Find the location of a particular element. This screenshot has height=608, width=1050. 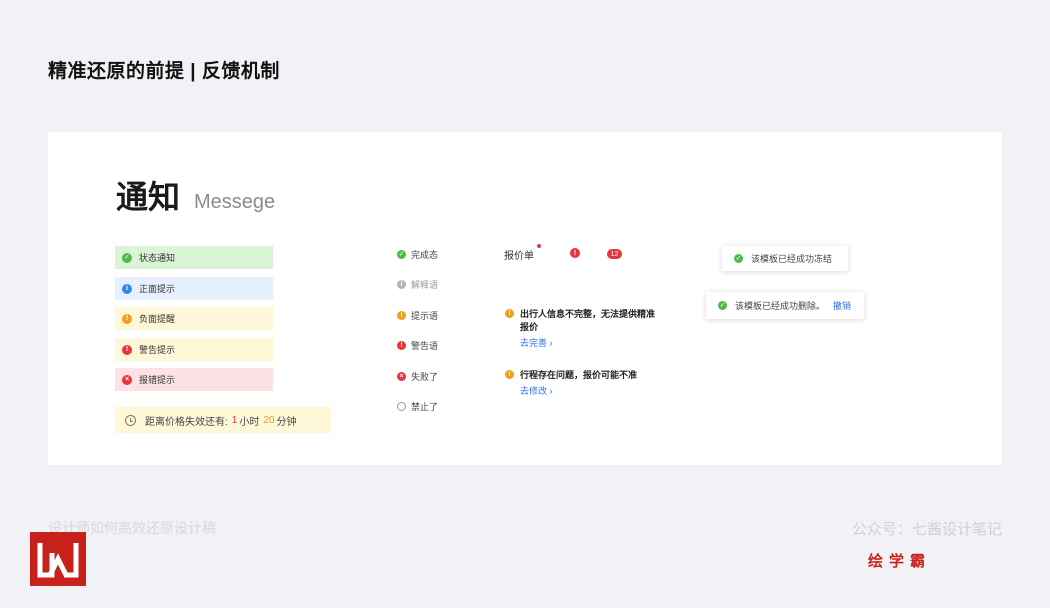

toast-delete-text: 该模板已经成功删除。 is located at coordinates (780, 306).